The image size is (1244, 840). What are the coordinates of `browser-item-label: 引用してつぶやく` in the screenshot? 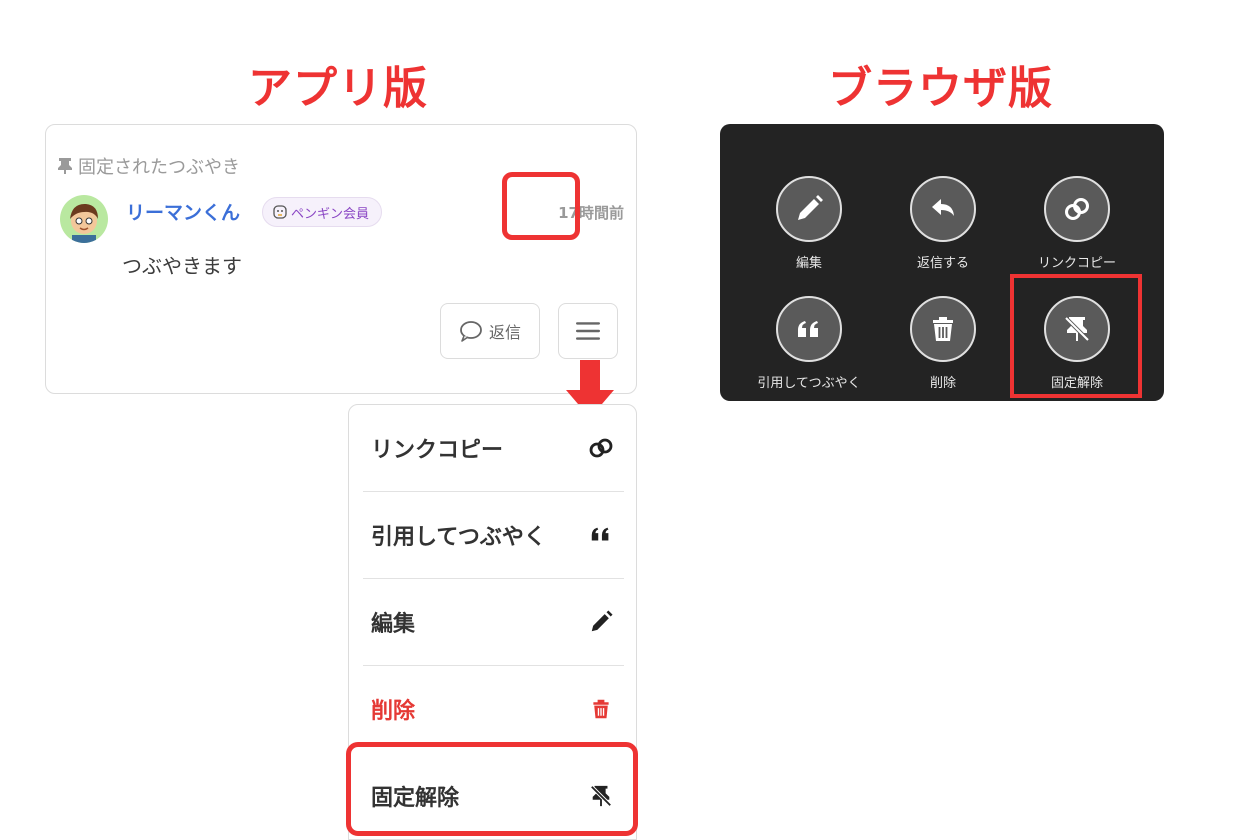 It's located at (809, 383).